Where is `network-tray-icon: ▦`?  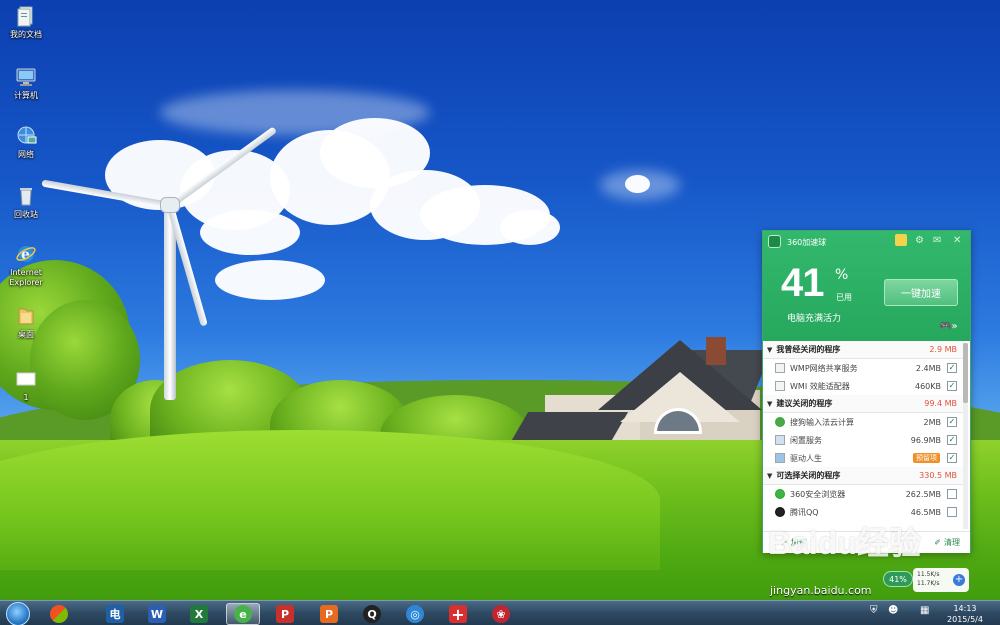 network-tray-icon: ▦ is located at coordinates (924, 610).